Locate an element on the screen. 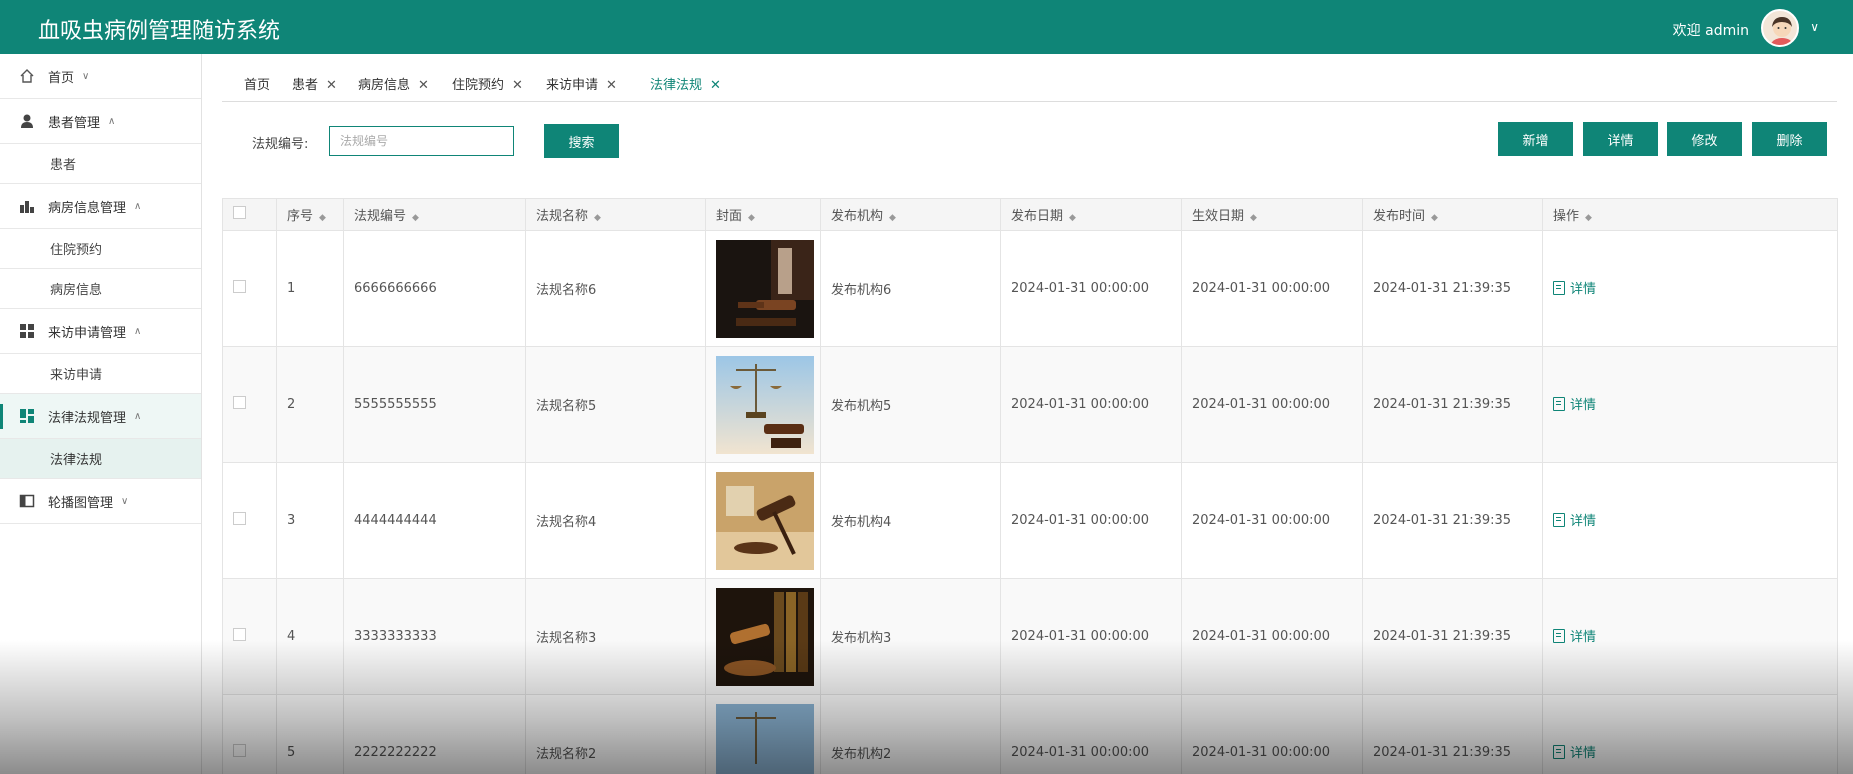 This screenshot has height=774, width=1853. avatar is located at coordinates (1780, 28).